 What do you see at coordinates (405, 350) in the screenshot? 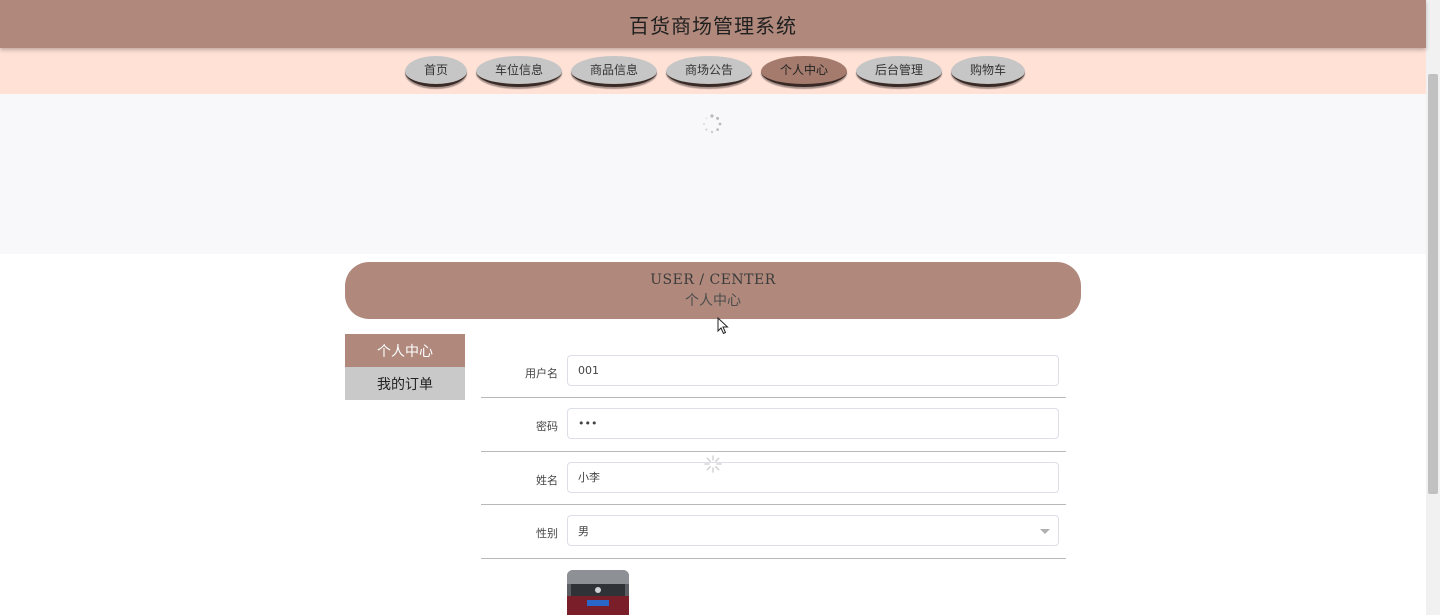
I see `sidebar-item-personal-center: 个人中心` at bounding box center [405, 350].